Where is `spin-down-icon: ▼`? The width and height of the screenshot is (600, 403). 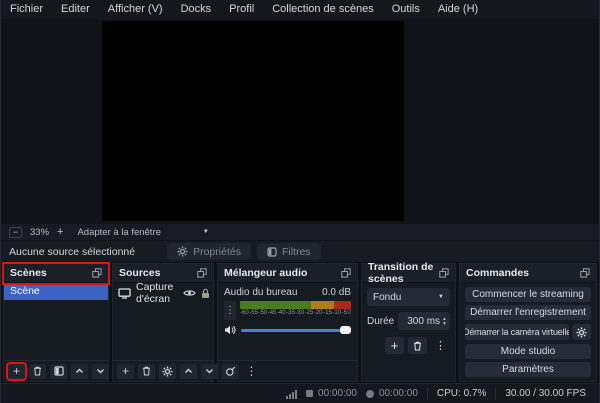 spin-down-icon: ▼ is located at coordinates (444, 323).